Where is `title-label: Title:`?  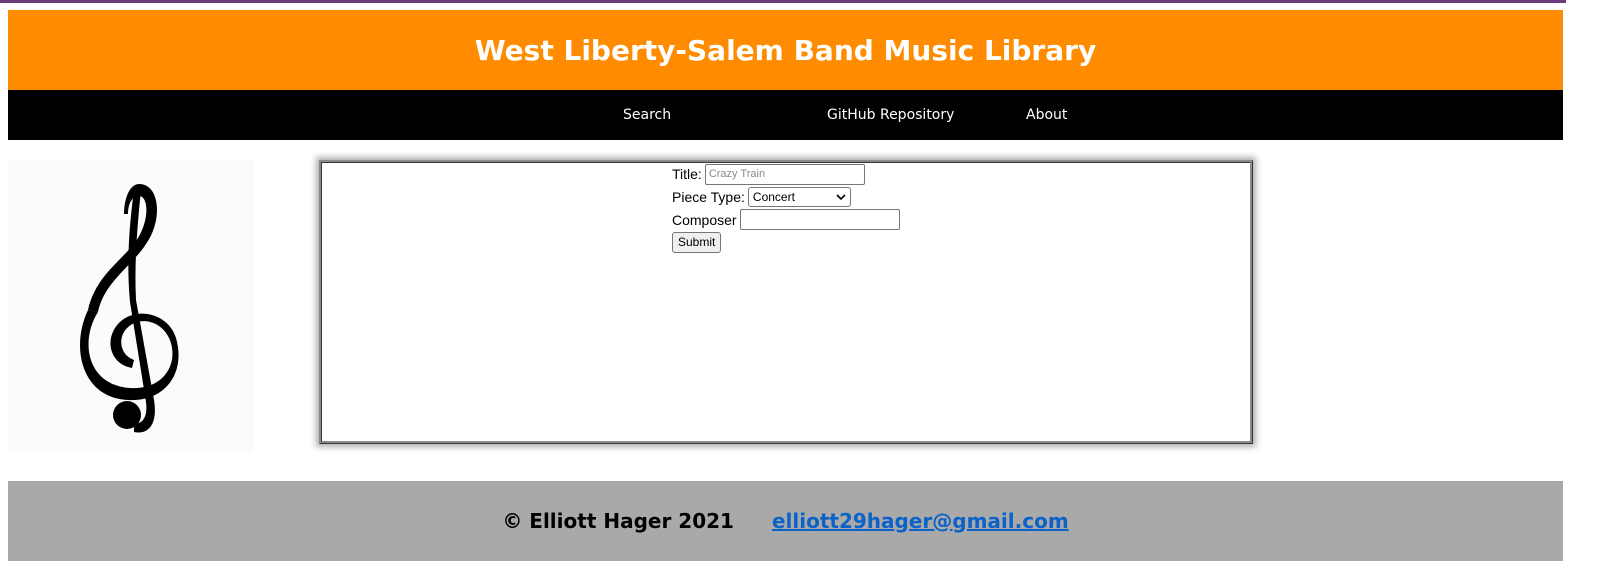 title-label: Title: is located at coordinates (687, 174).